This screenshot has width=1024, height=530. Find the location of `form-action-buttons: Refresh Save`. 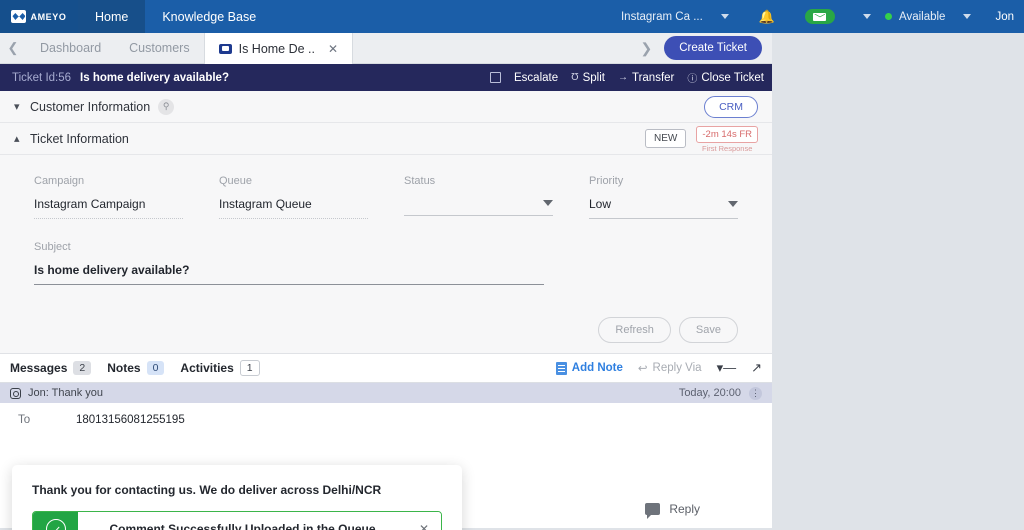

form-action-buttons: Refresh Save is located at coordinates (386, 324).